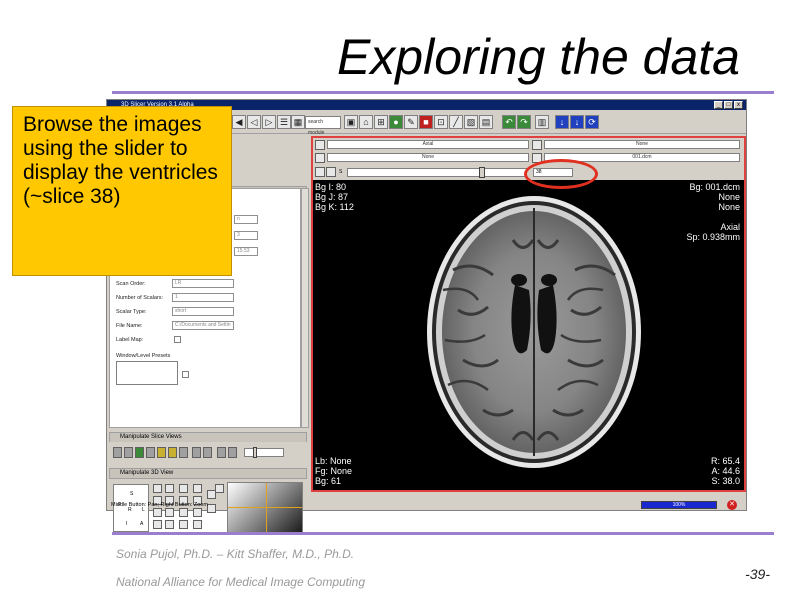 The height and width of the screenshot is (600, 800). I want to click on redo-icon: ↷, so click(524, 122).